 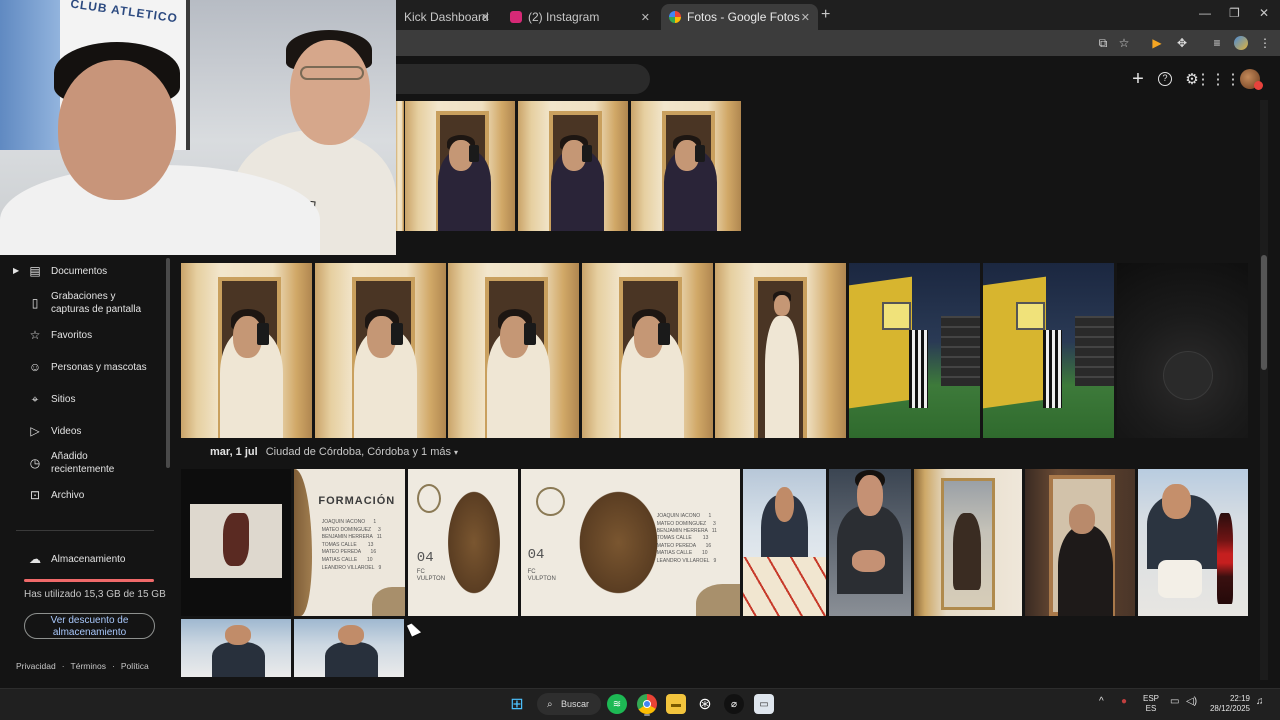 I want to click on search-icon: ⌕, so click(x=550, y=704).